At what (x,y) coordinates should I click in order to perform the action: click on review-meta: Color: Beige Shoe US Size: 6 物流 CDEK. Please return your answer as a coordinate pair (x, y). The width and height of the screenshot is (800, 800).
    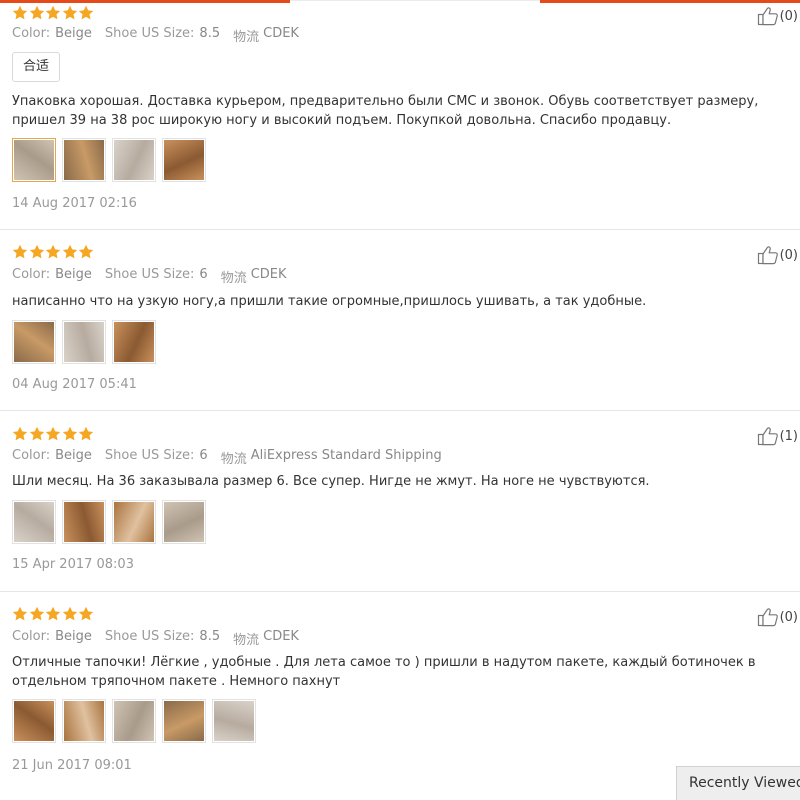
    Looking at the image, I should click on (156, 276).